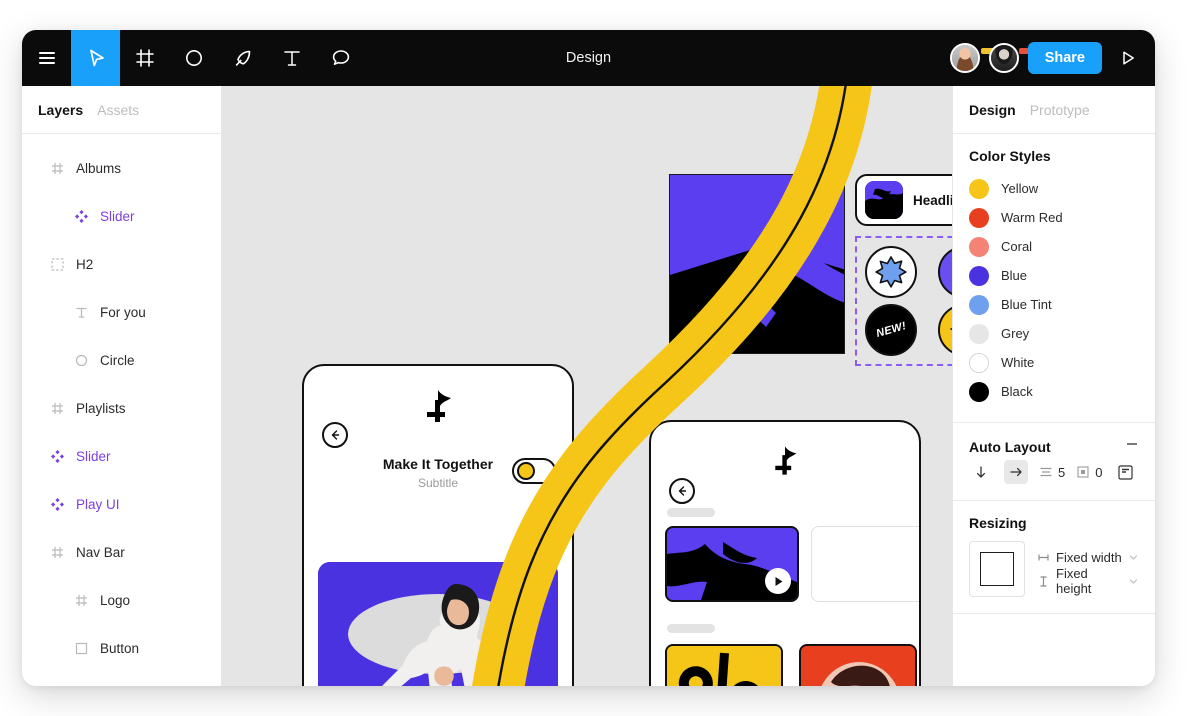 The width and height of the screenshot is (1200, 716). Describe the element at coordinates (903, 301) in the screenshot. I see `sticker-selection-group: NEW!` at that location.